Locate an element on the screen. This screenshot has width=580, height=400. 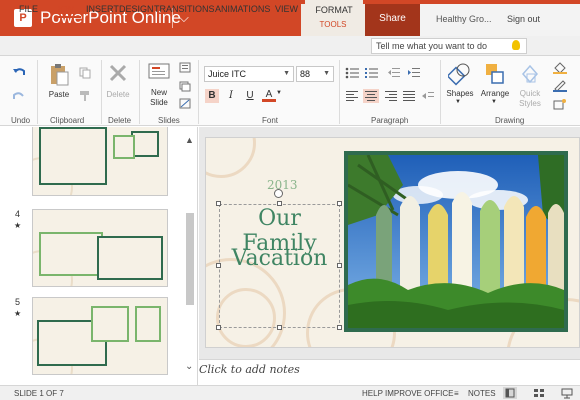
numbering-icon is located at coordinates (371, 73).